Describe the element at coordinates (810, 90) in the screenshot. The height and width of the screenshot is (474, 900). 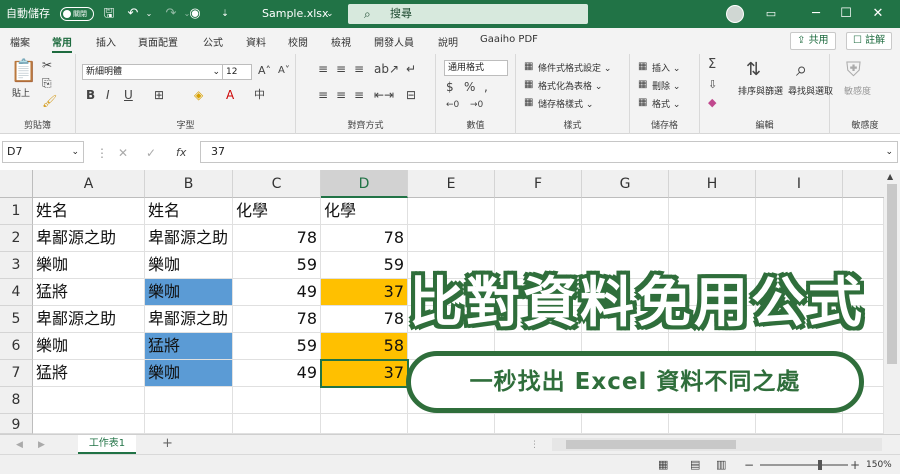
I see `find-select-label: 尋找與選取` at that location.